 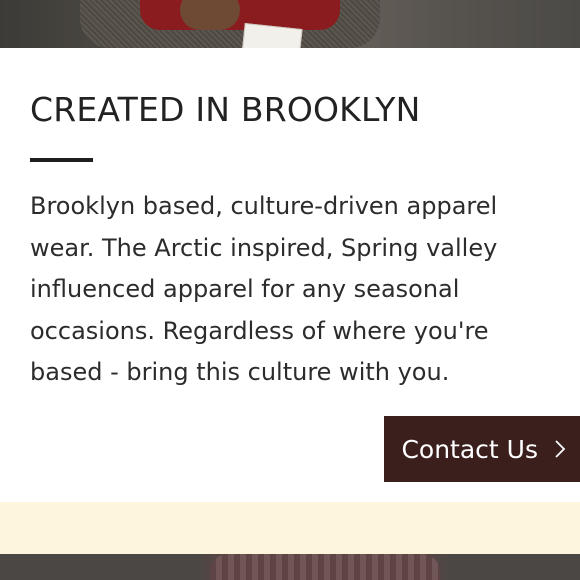 What do you see at coordinates (469, 449) in the screenshot?
I see `contact-us-label: Contact Us` at bounding box center [469, 449].